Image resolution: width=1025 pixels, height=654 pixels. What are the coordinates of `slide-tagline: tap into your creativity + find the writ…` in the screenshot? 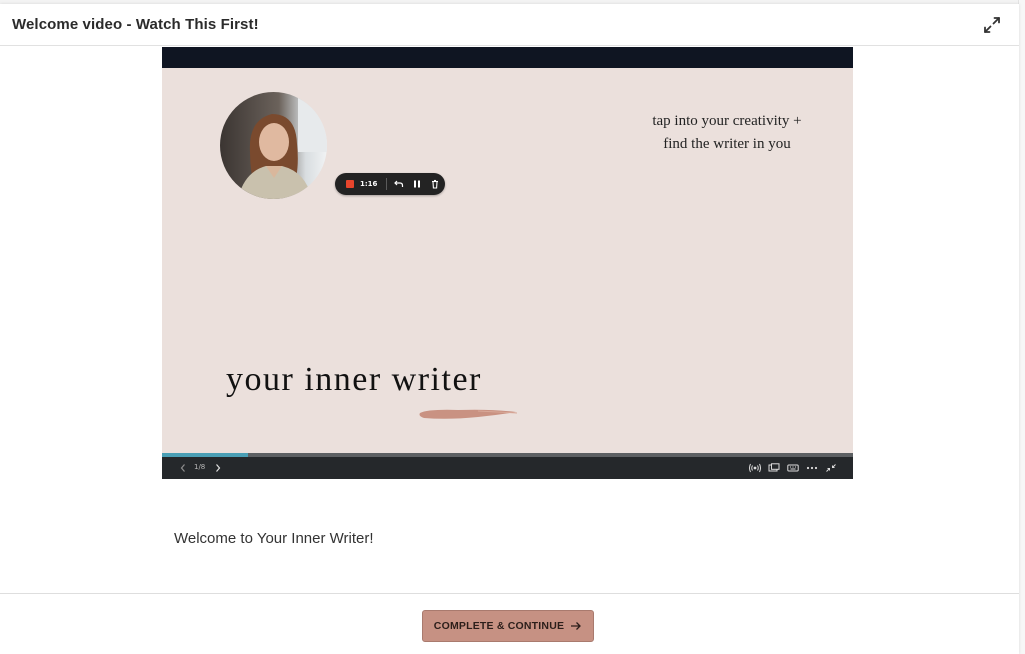 It's located at (727, 133).